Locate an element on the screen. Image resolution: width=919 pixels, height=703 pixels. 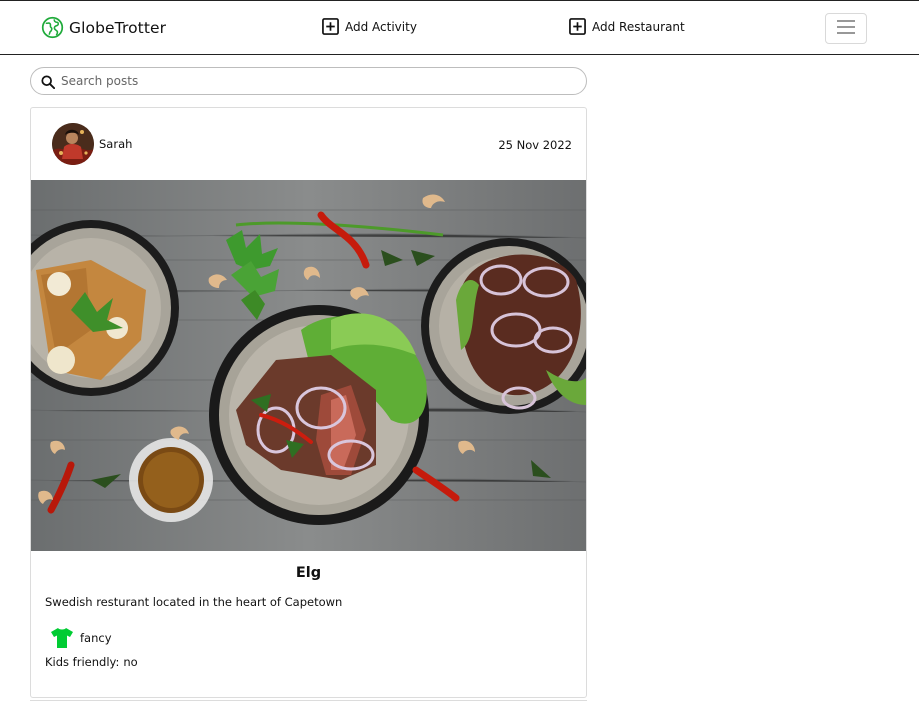
shirt-icon is located at coordinates (62, 638).